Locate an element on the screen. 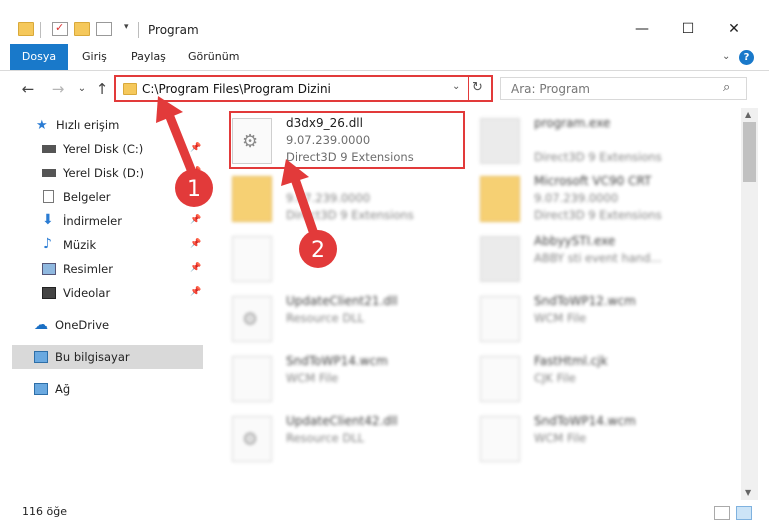 The width and height of the screenshot is (769, 531). documents-icon is located at coordinates (48, 196).